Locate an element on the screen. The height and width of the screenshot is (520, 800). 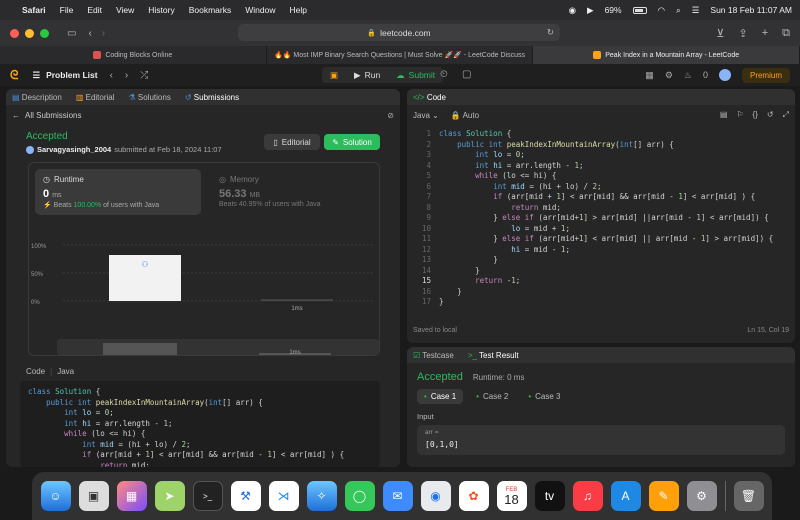
tab-solutions: ⚗ Solutions is located at coordinates (150, 97).